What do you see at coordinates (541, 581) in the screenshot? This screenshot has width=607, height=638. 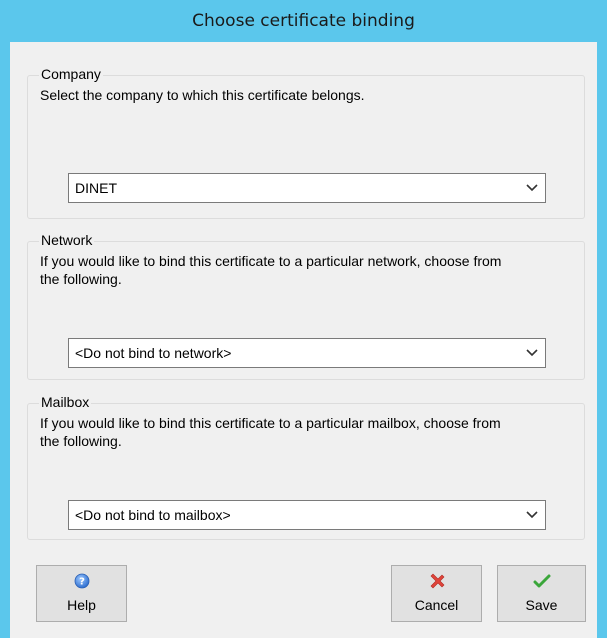 I see `save-icon` at bounding box center [541, 581].